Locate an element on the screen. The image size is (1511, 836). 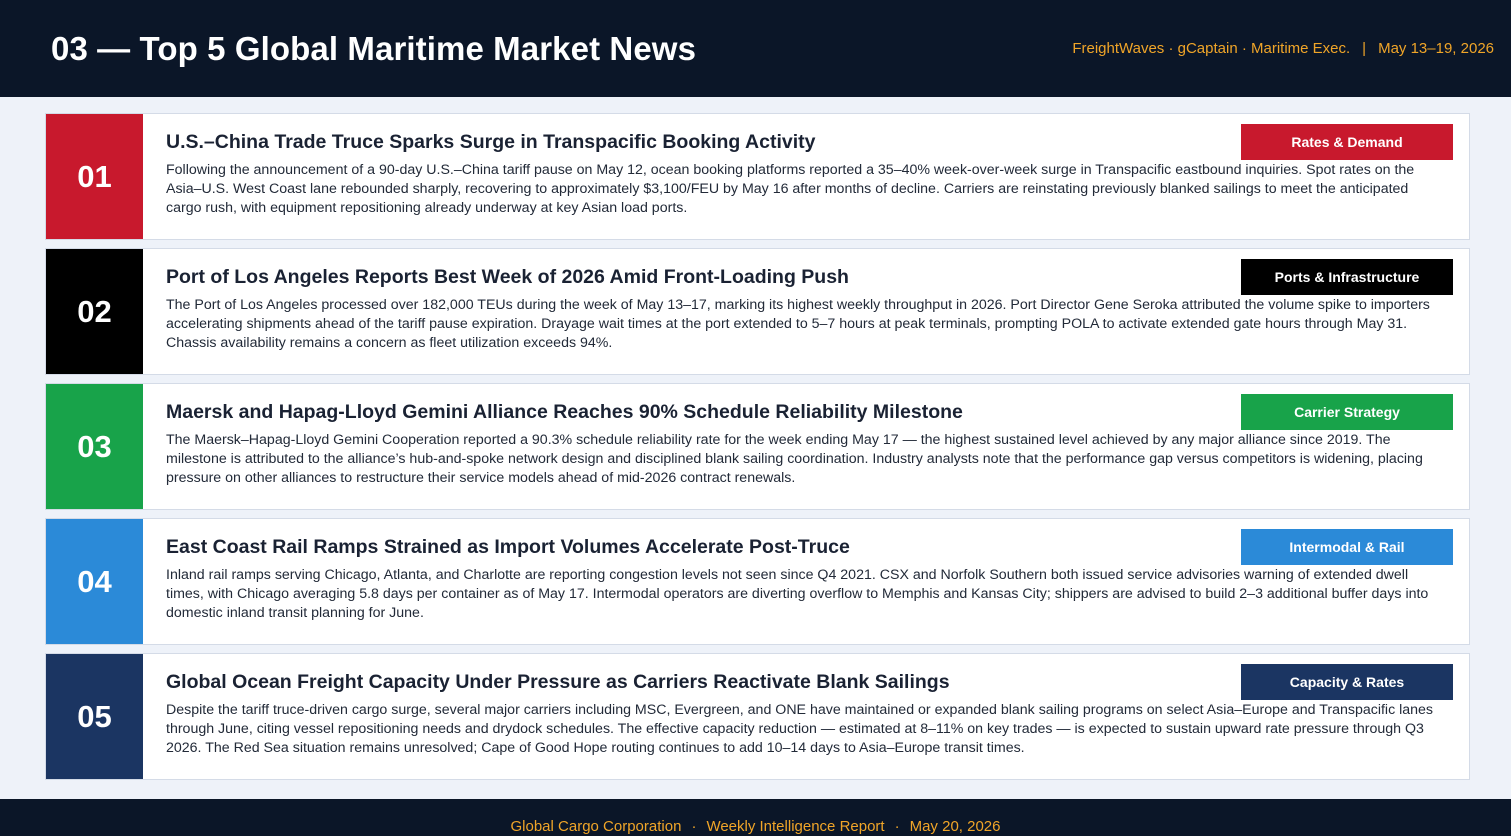
category-badge: Ports & Infrastructure is located at coordinates (1347, 277).